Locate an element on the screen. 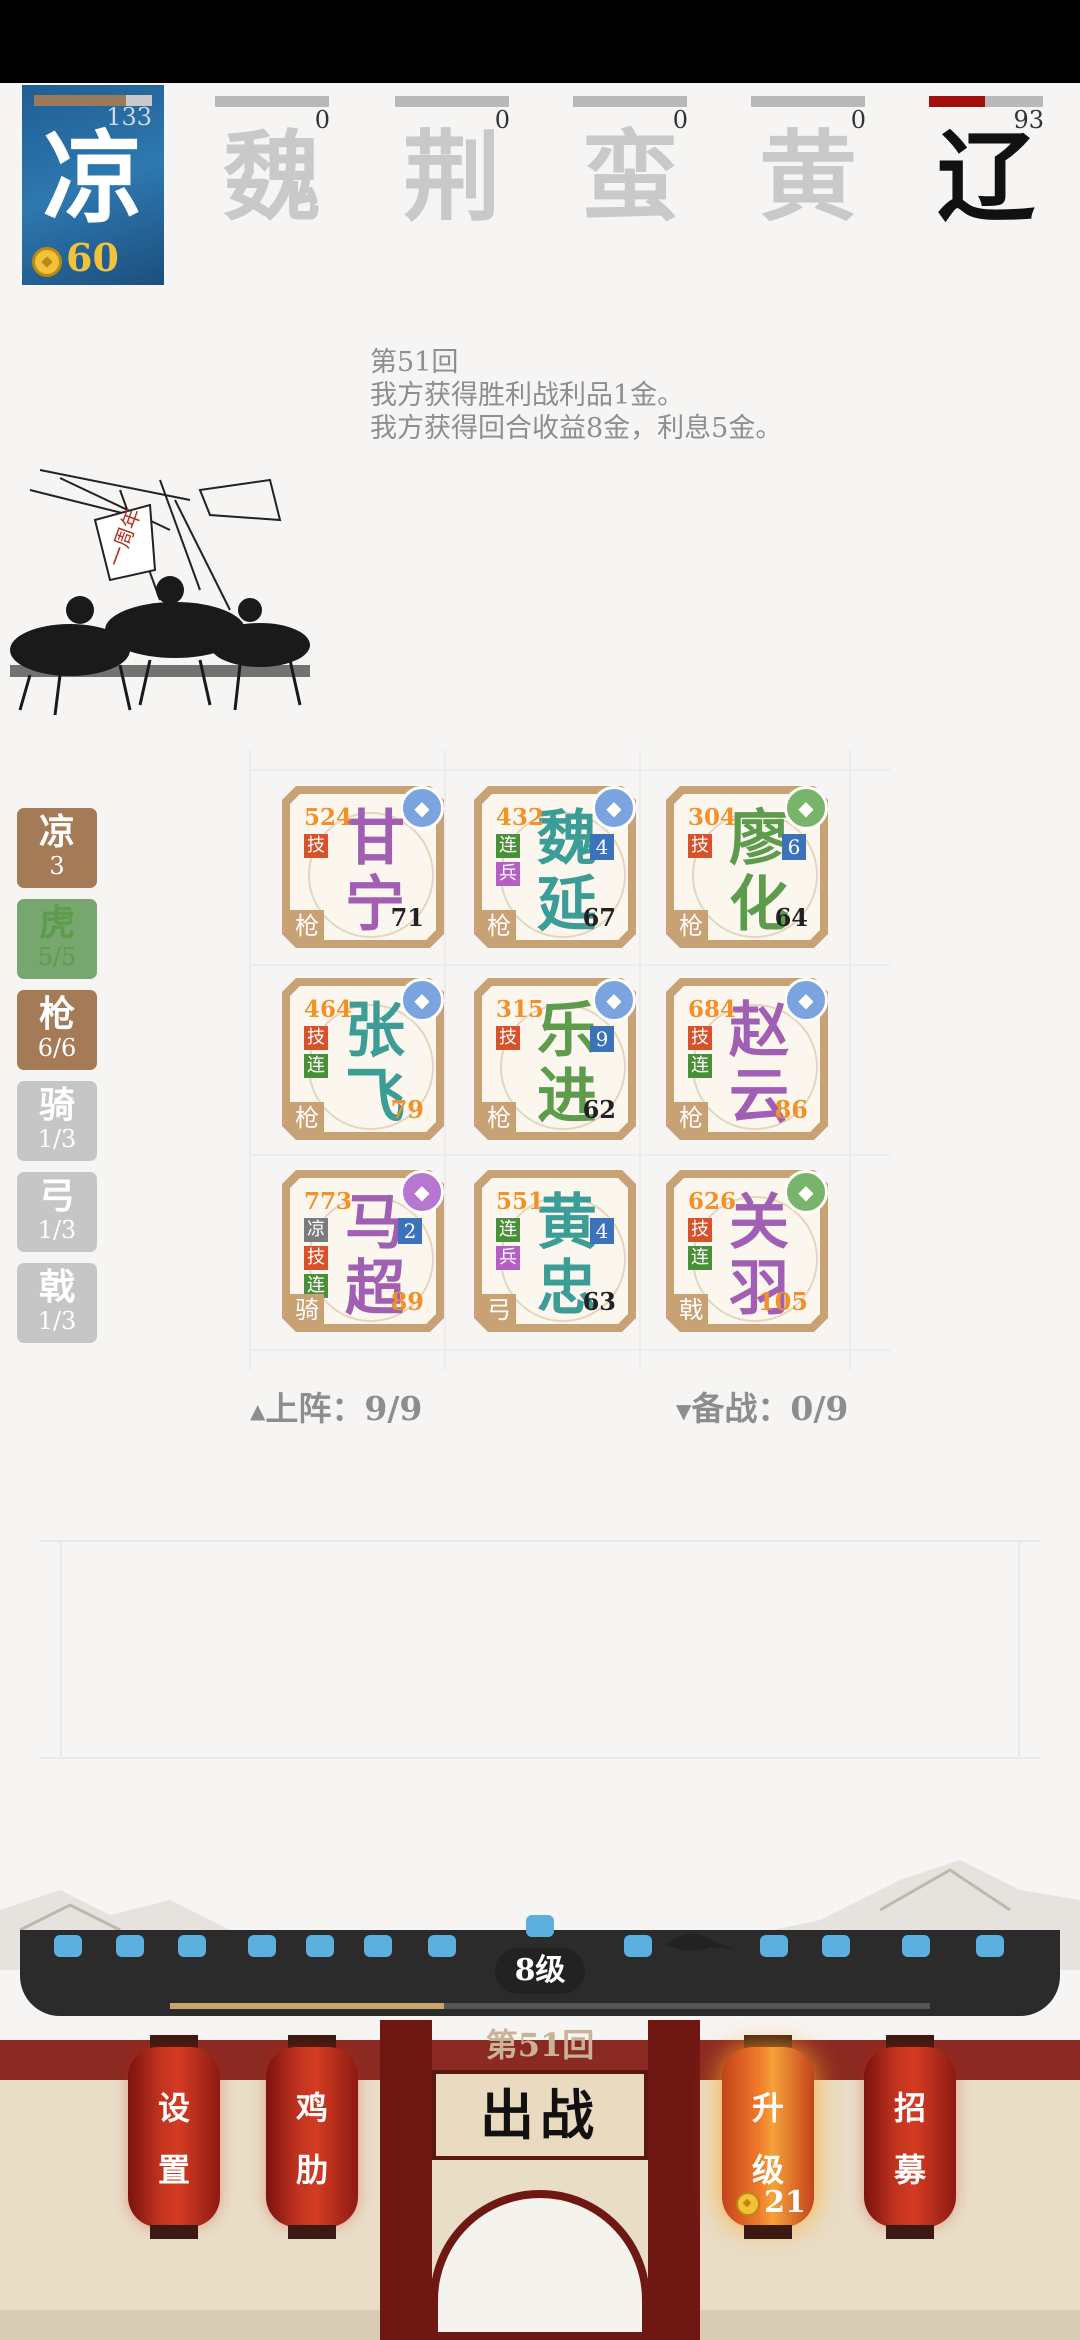 The height and width of the screenshot is (2340, 1080). hero-card: 关羽 626 技连 105 戟 ◆ is located at coordinates (747, 1251).